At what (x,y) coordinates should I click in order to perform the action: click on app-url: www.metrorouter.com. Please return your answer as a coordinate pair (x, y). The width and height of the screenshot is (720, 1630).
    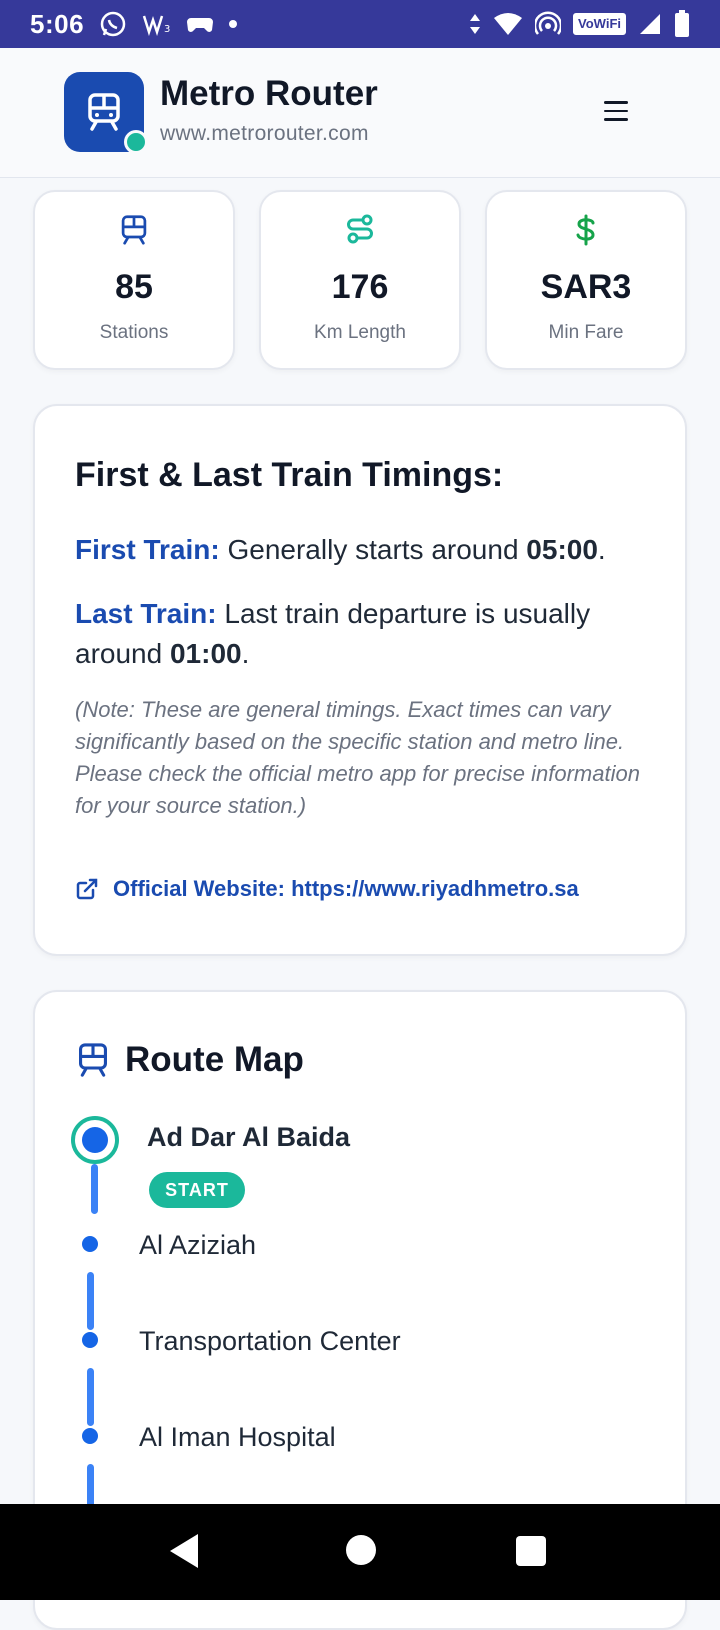
    Looking at the image, I should click on (264, 134).